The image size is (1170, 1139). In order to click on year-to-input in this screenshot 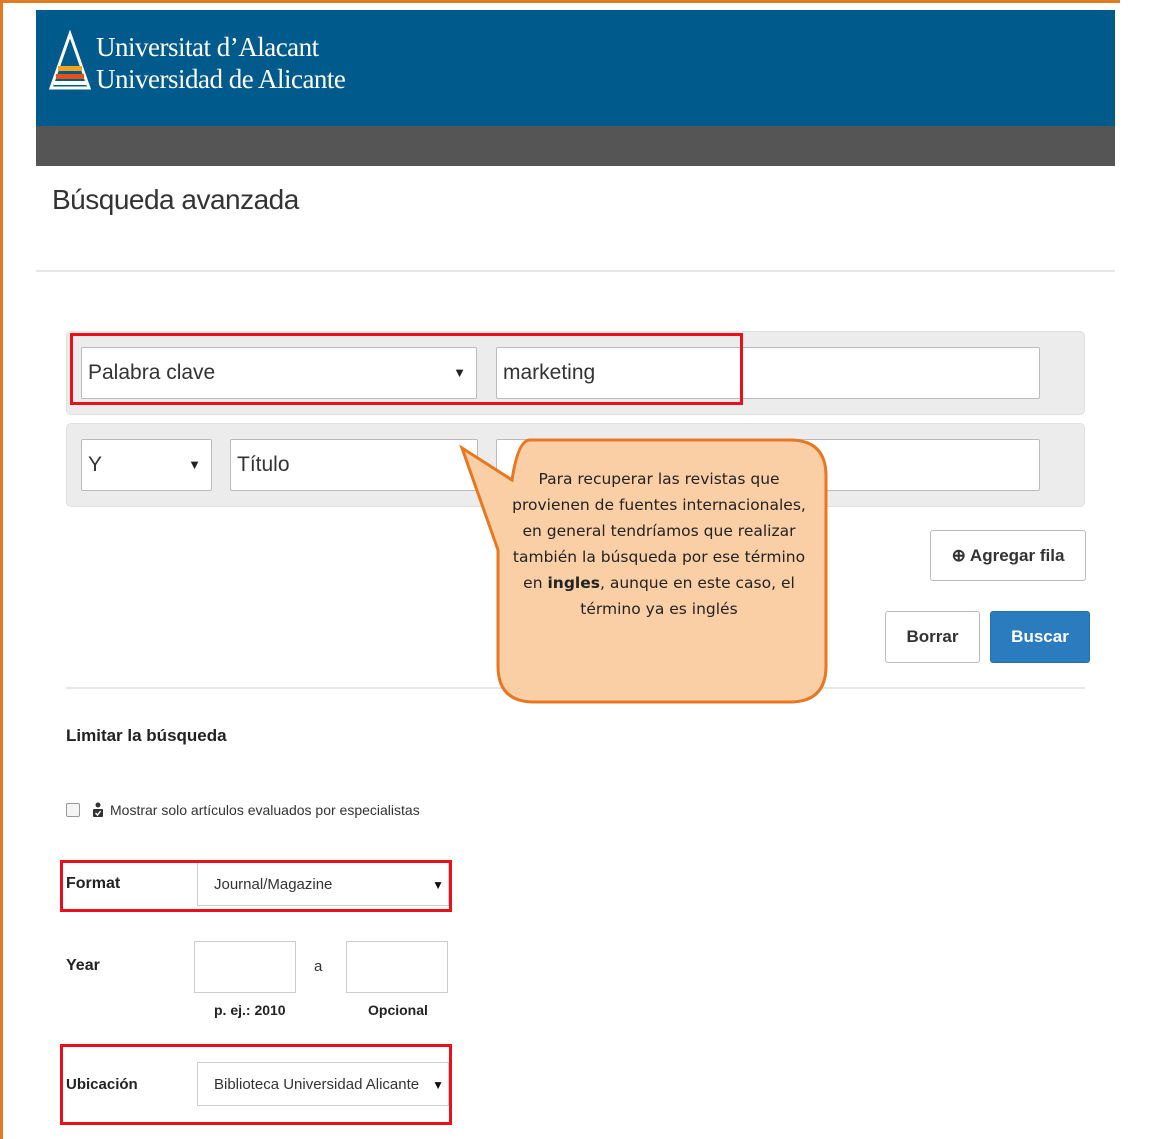, I will do `click(397, 967)`.